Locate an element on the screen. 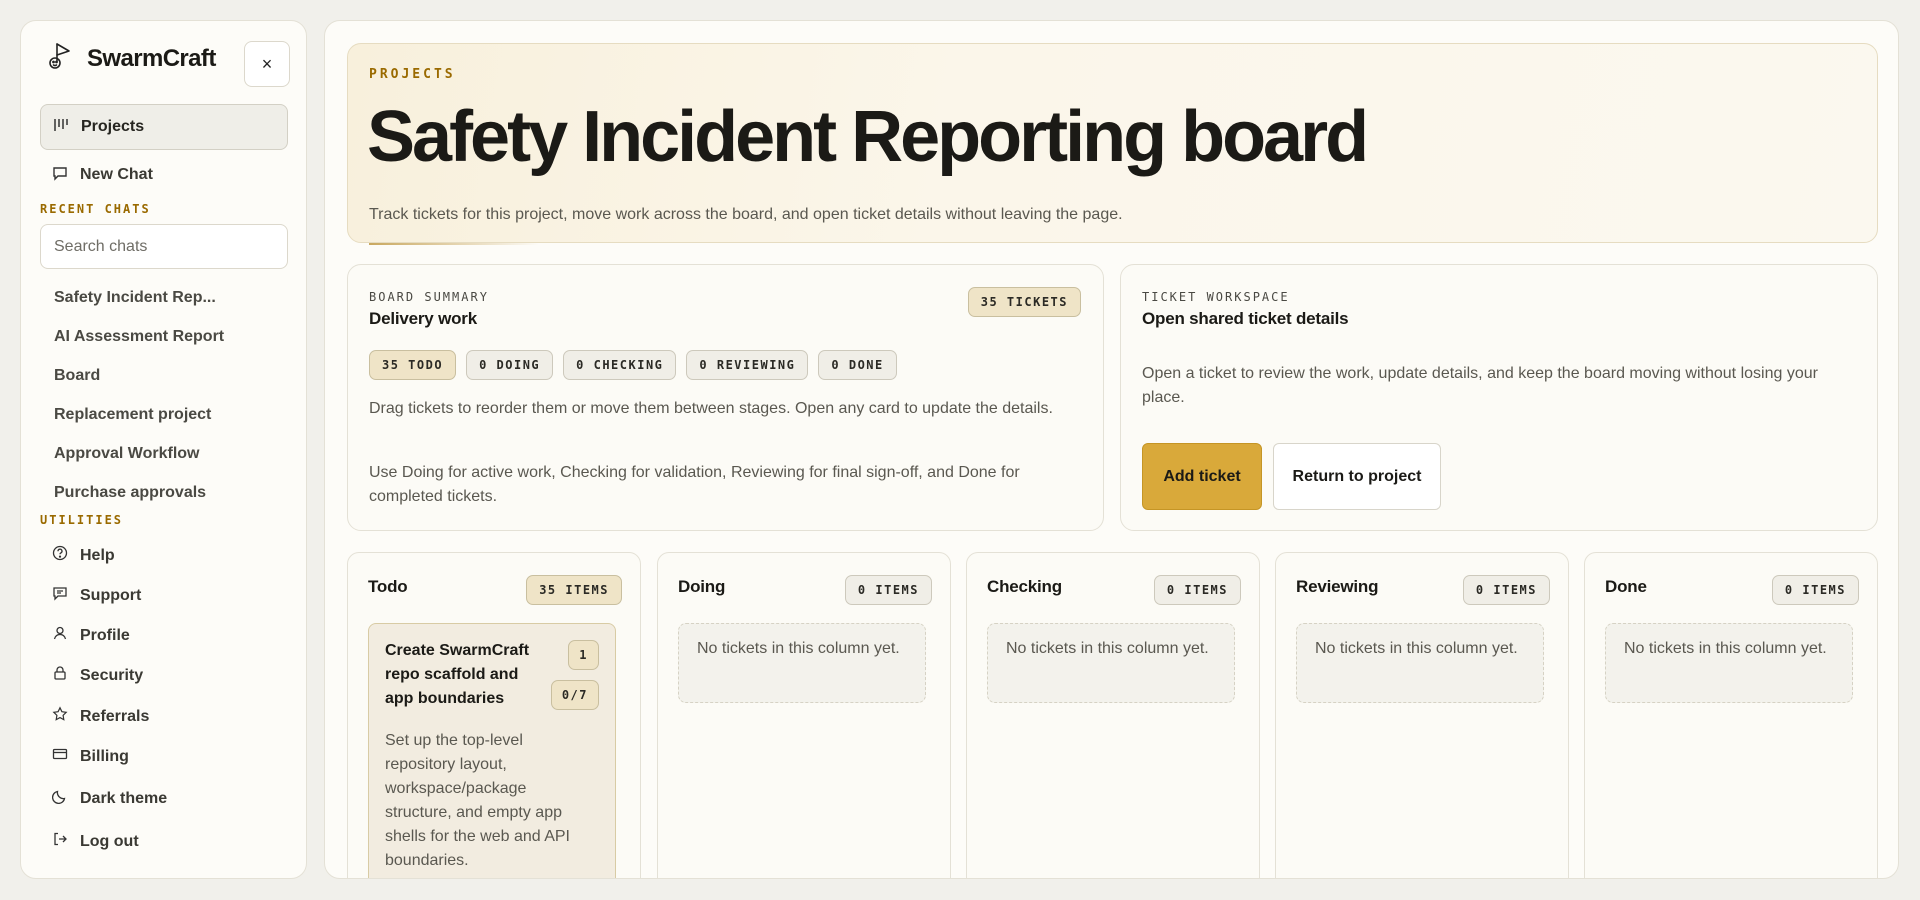 Image resolution: width=1920 pixels, height=900 pixels. ticket-workspace-kicker: TICKET WORKSPACE is located at coordinates (1216, 297).